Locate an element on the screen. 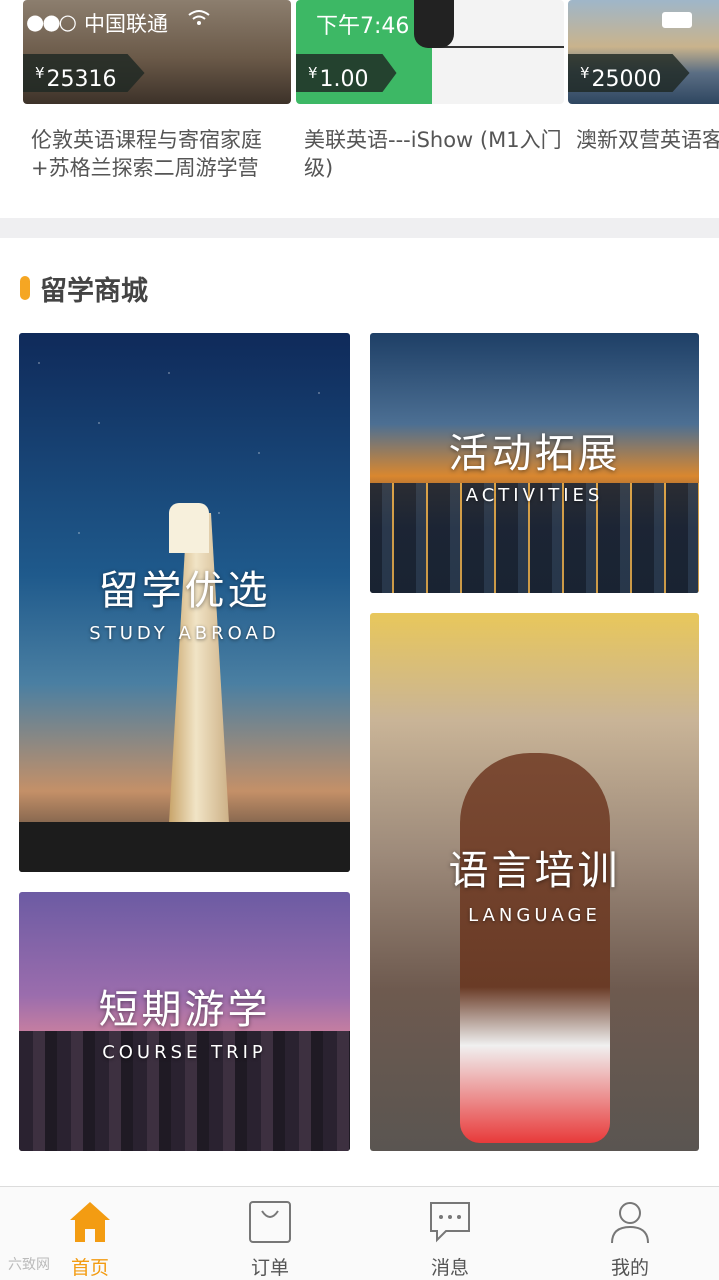  price-value: 1.00 is located at coordinates (344, 79).